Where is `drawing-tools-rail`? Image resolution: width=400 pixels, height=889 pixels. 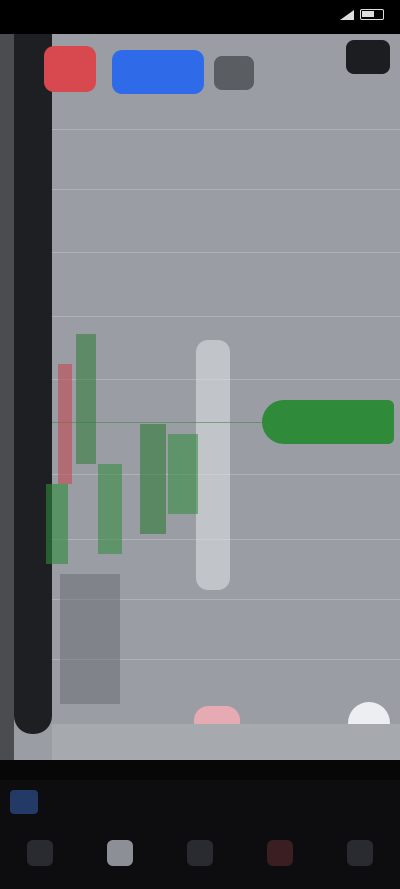
drawing-tools-rail is located at coordinates (33, 384).